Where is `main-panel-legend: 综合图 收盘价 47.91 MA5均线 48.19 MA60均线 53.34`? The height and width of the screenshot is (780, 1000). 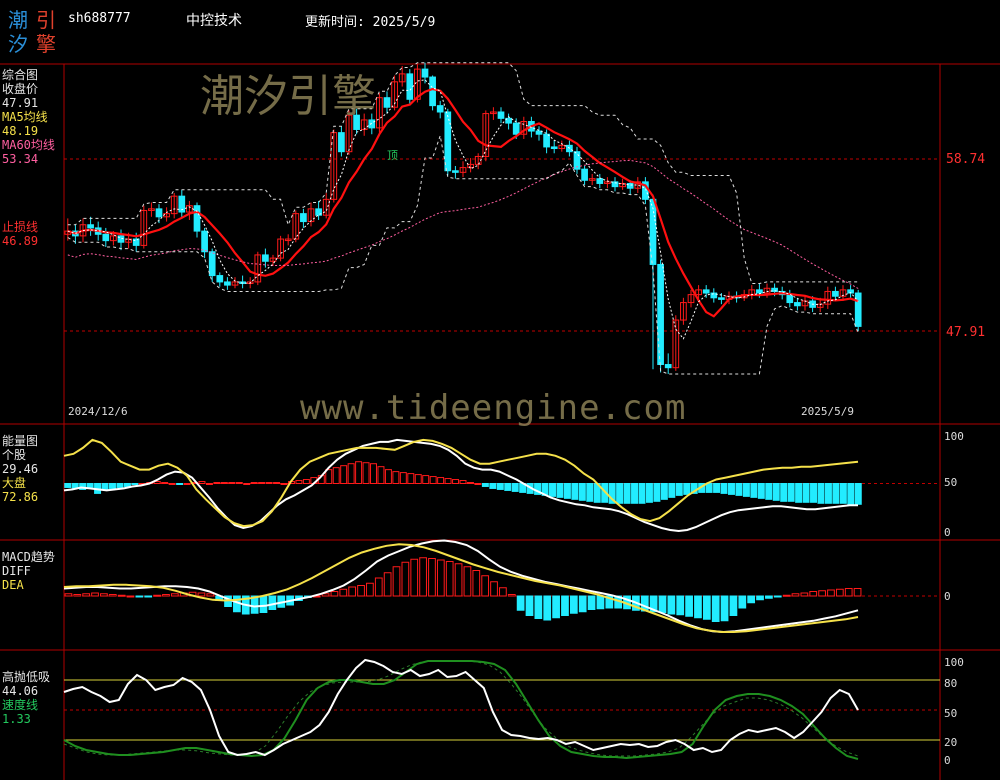 main-panel-legend: 综合图 收盘价 47.91 MA5均线 48.19 MA60均线 53.34 is located at coordinates (28, 117).